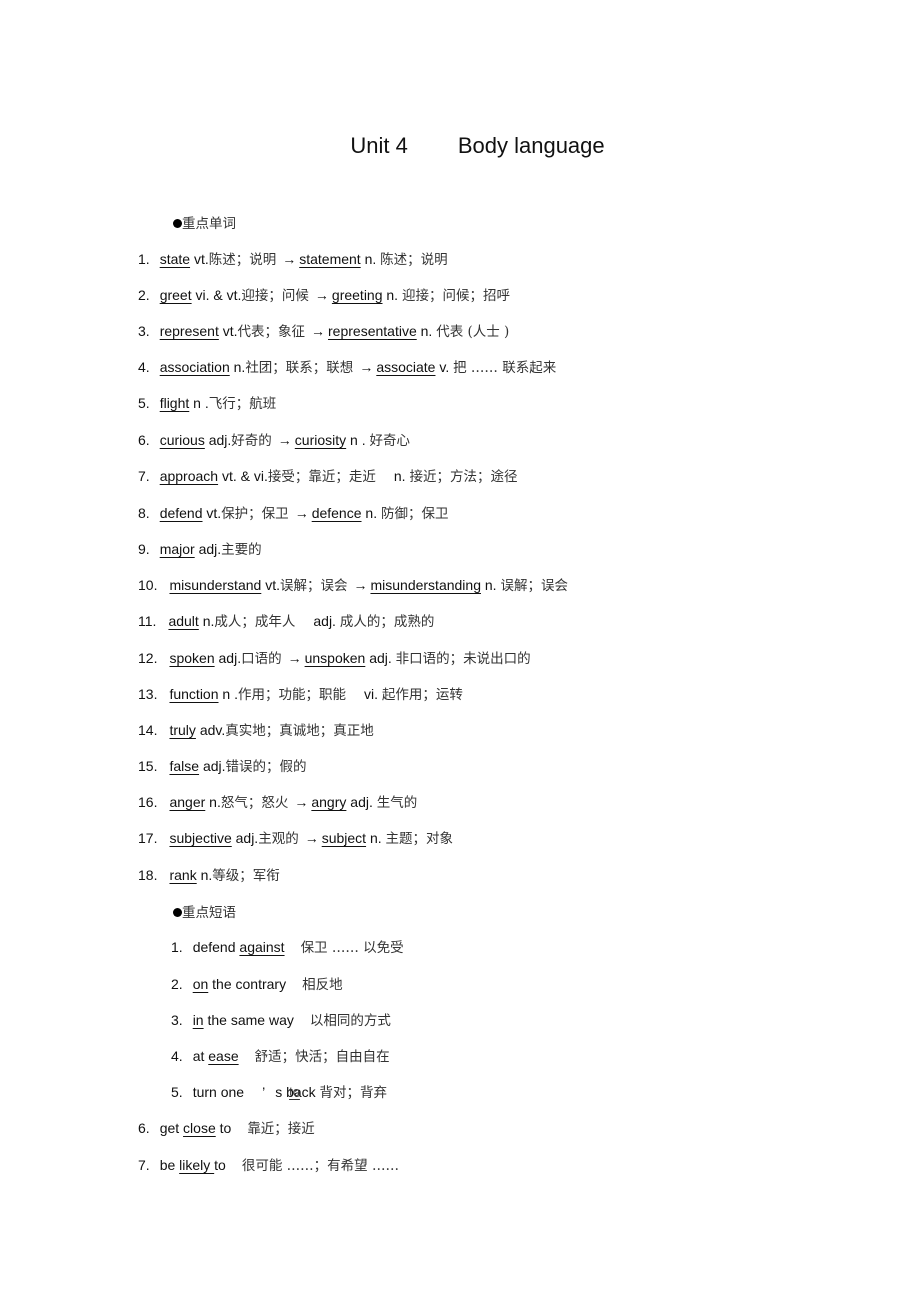 This screenshot has width=920, height=1304. I want to click on second-part-of-speech: vi., so click(370, 694).